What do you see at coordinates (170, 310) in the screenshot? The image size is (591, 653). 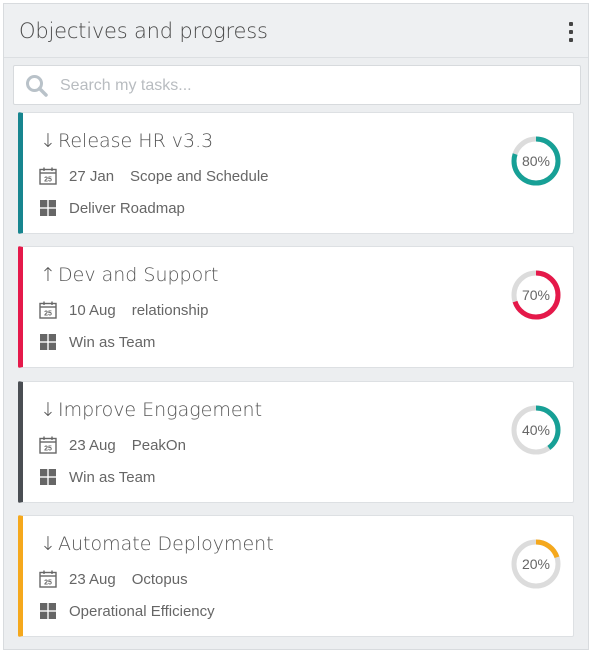 I see `task-category: relationship` at bounding box center [170, 310].